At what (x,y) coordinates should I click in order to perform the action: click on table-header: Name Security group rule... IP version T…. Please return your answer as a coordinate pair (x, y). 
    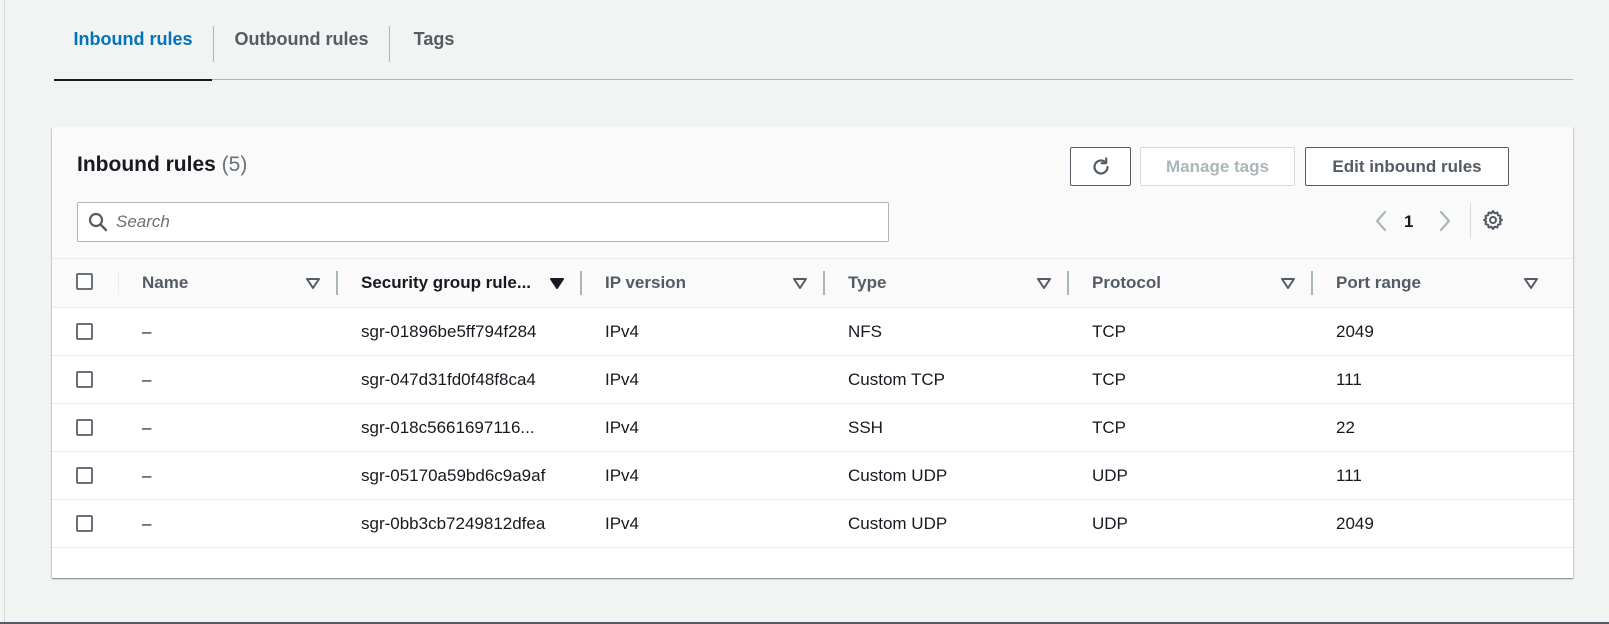
    Looking at the image, I should click on (812, 283).